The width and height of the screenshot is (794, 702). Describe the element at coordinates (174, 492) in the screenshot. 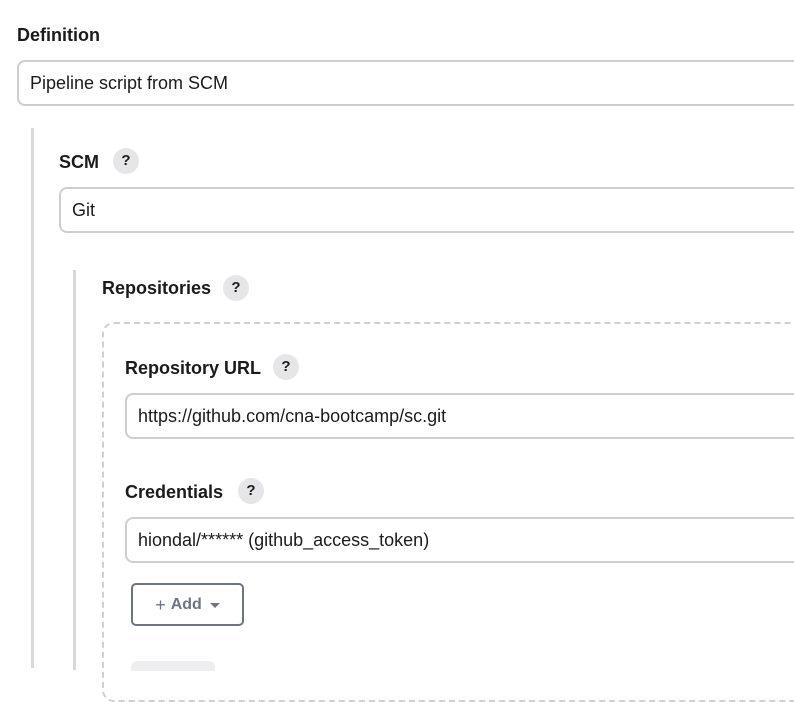

I see `credentials-label: Credentials` at that location.